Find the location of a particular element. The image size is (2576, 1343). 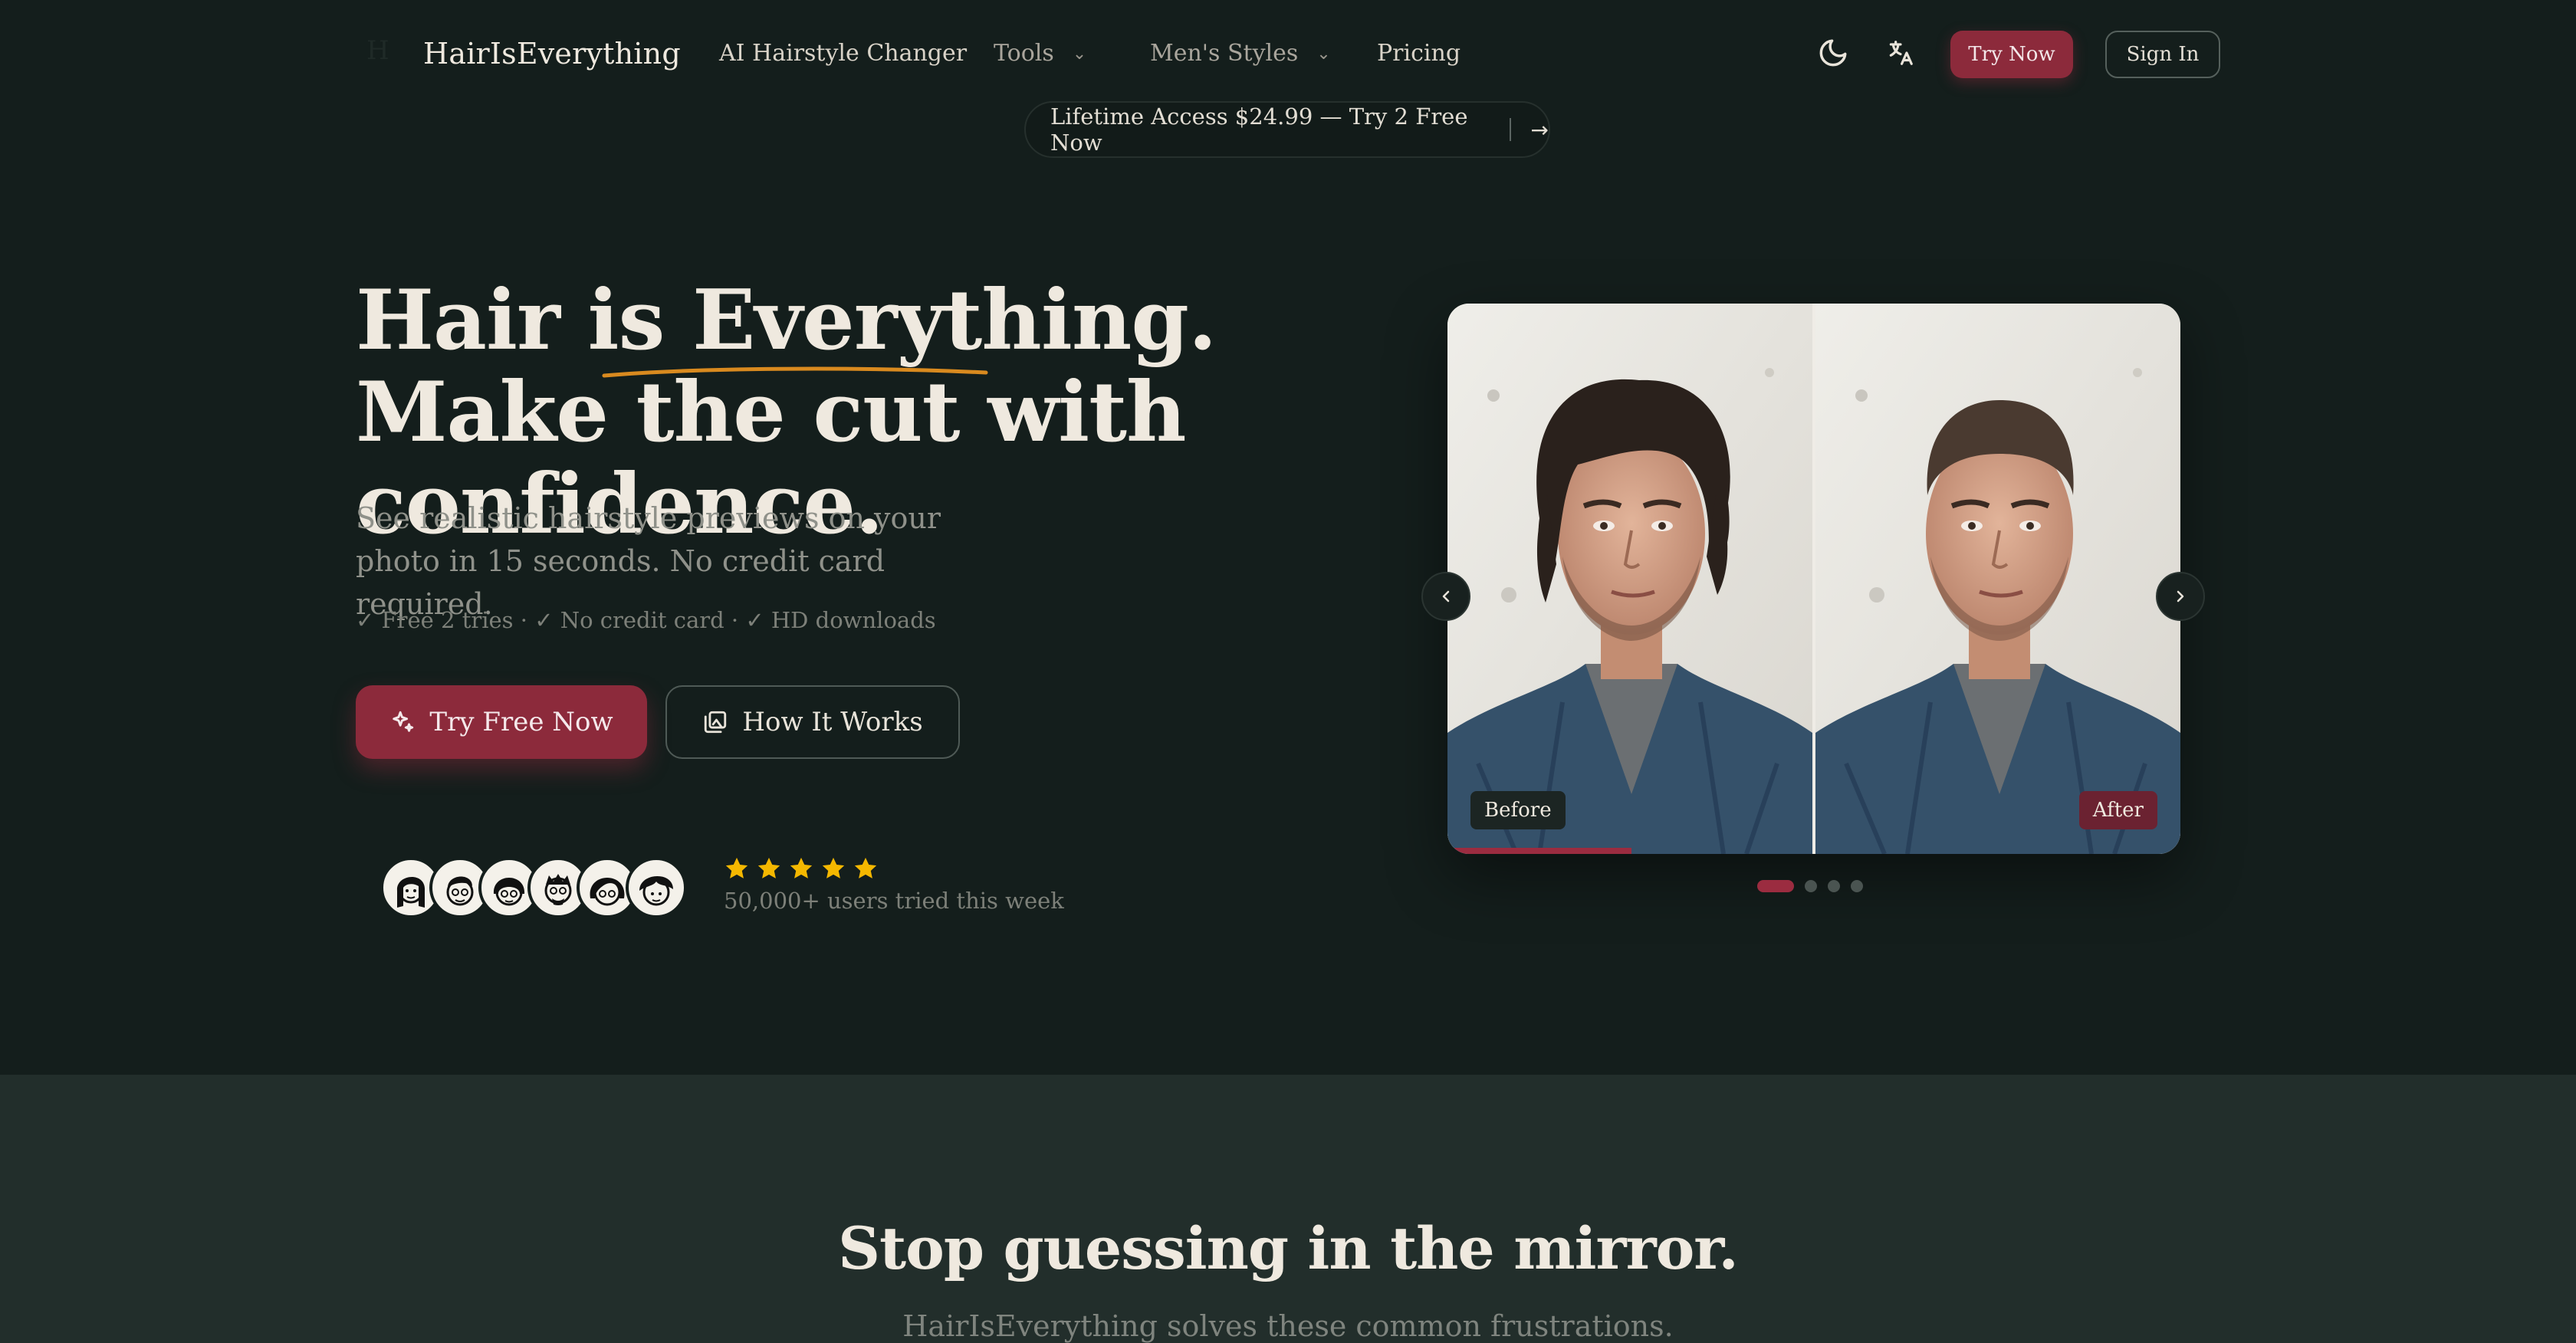

images-icon is located at coordinates (716, 723).